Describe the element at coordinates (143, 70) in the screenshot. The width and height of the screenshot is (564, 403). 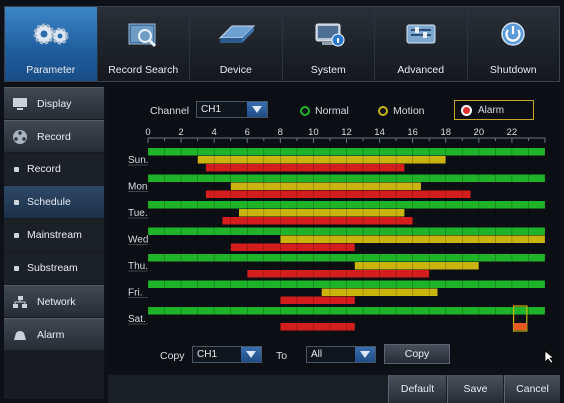
I see `nav-label: Record Search` at that location.